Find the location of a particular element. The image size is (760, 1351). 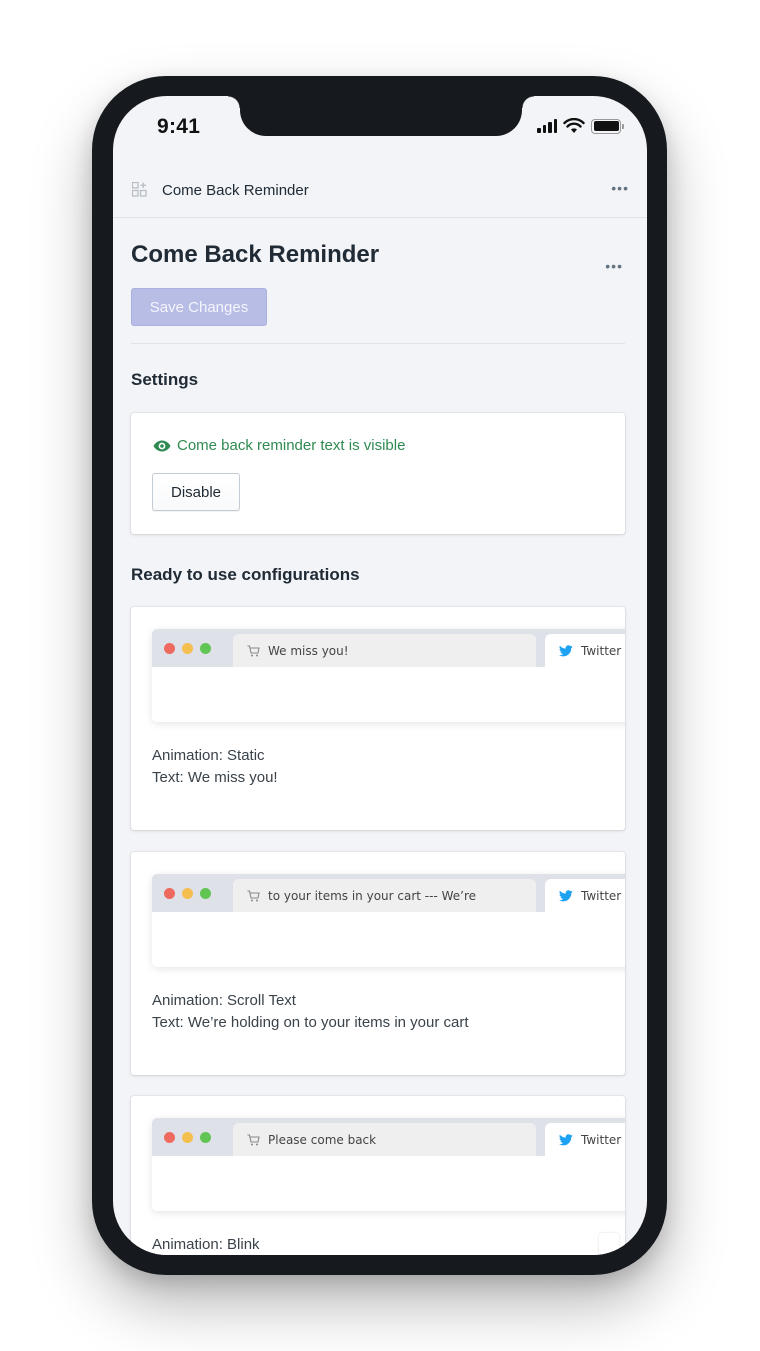

configuration-details: Animation: Blink is located at coordinates (206, 1244).